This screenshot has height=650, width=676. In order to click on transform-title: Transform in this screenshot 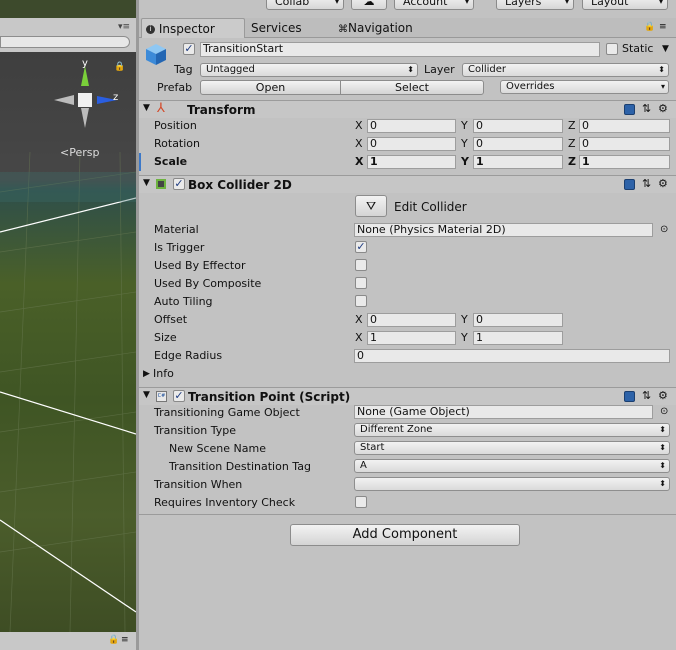, I will do `click(221, 110)`.